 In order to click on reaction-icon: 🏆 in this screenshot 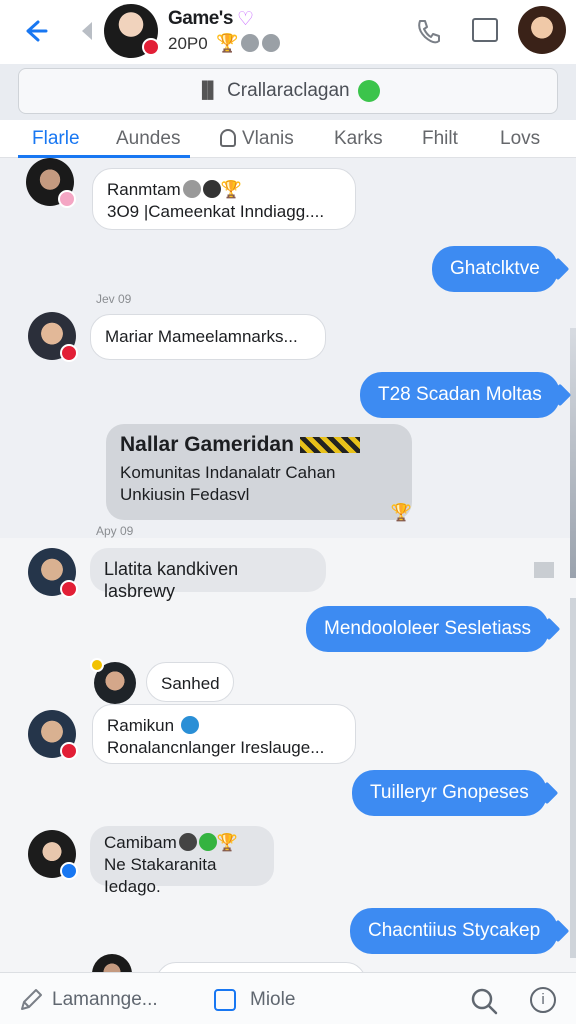, I will do `click(401, 513)`.